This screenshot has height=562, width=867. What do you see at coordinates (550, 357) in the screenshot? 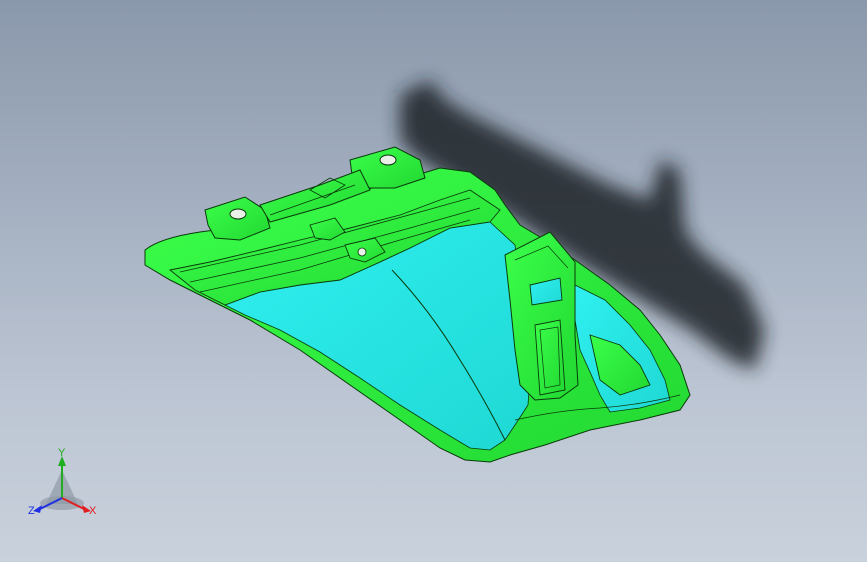
I see `snap-clip-latch` at bounding box center [550, 357].